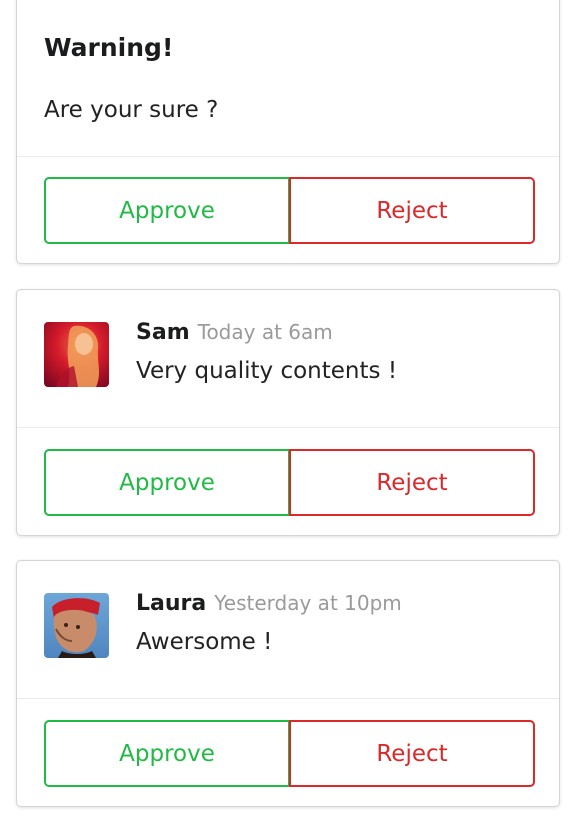  What do you see at coordinates (76, 625) in the screenshot?
I see `user-avatar-laura` at bounding box center [76, 625].